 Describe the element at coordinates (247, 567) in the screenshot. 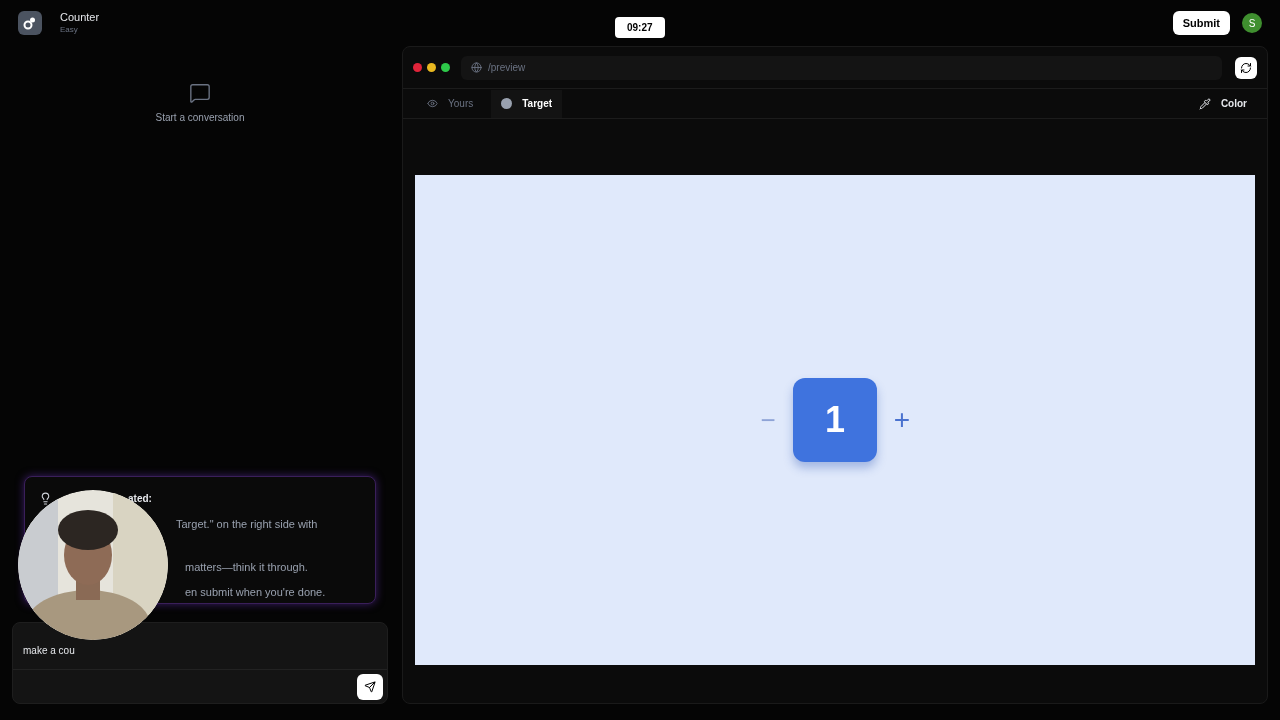

I see `hint-text: matters—think it through.` at that location.